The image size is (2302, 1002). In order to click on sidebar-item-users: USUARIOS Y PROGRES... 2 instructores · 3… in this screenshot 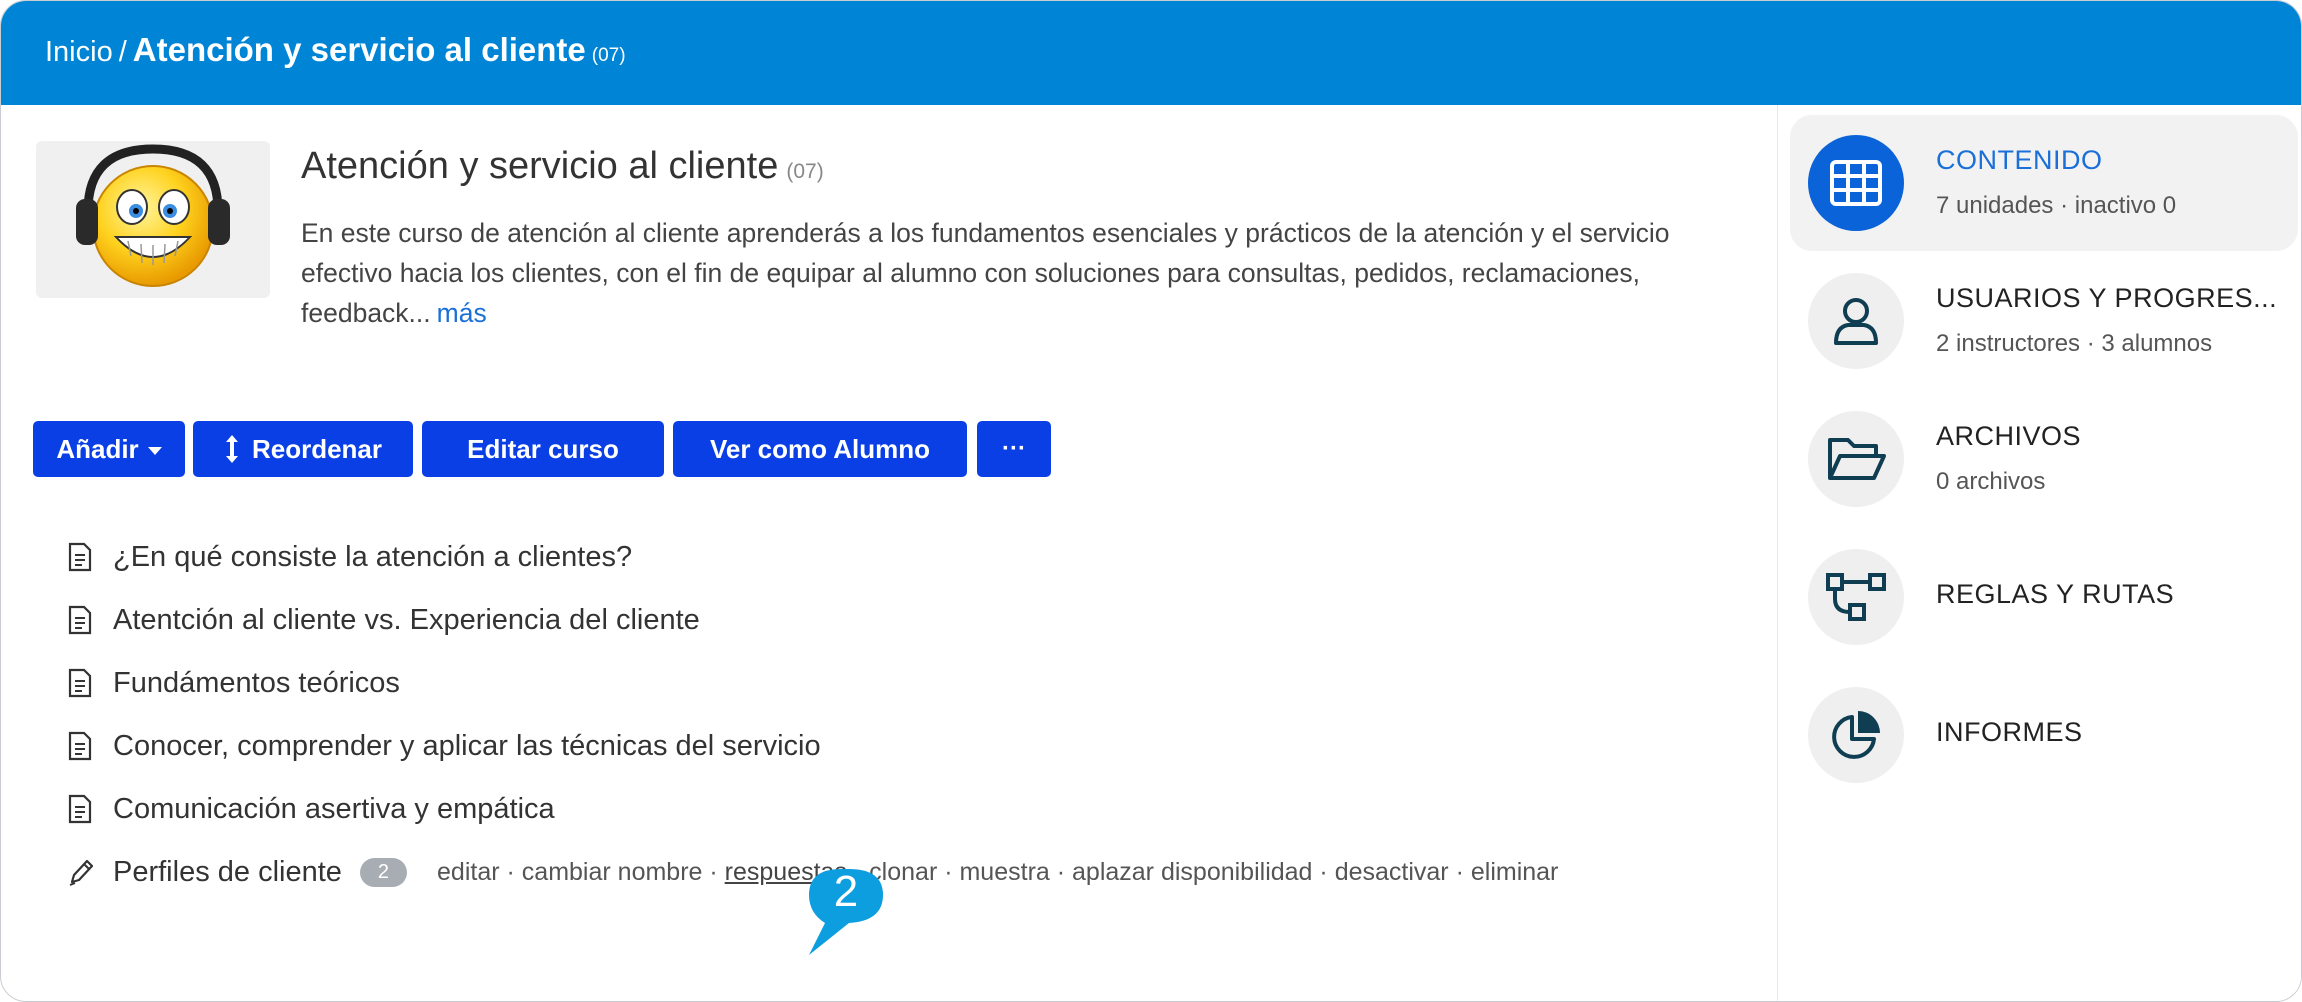, I will do `click(2044, 321)`.